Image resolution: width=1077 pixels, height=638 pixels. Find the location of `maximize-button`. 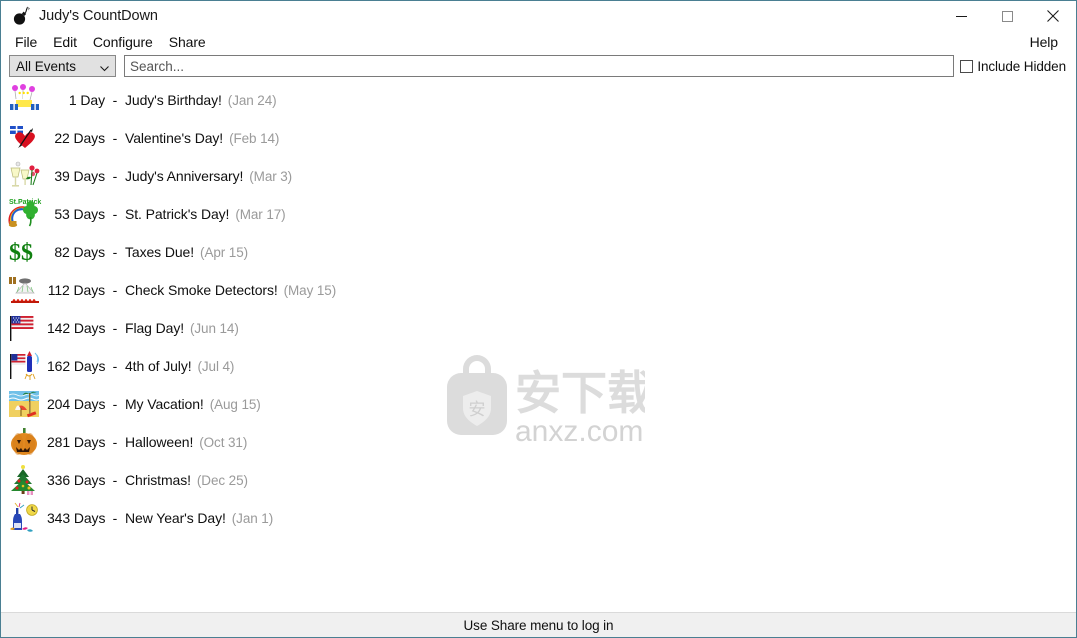

maximize-button is located at coordinates (1007, 16).